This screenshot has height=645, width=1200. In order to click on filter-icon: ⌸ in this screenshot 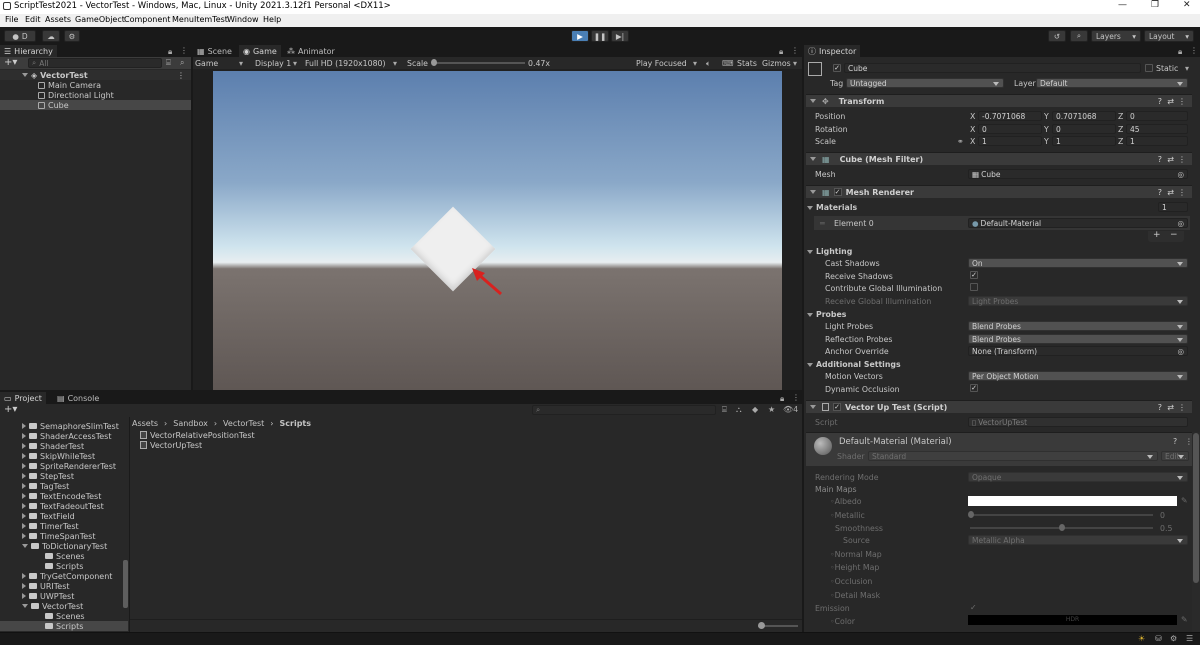, I will do `click(168, 63)`.